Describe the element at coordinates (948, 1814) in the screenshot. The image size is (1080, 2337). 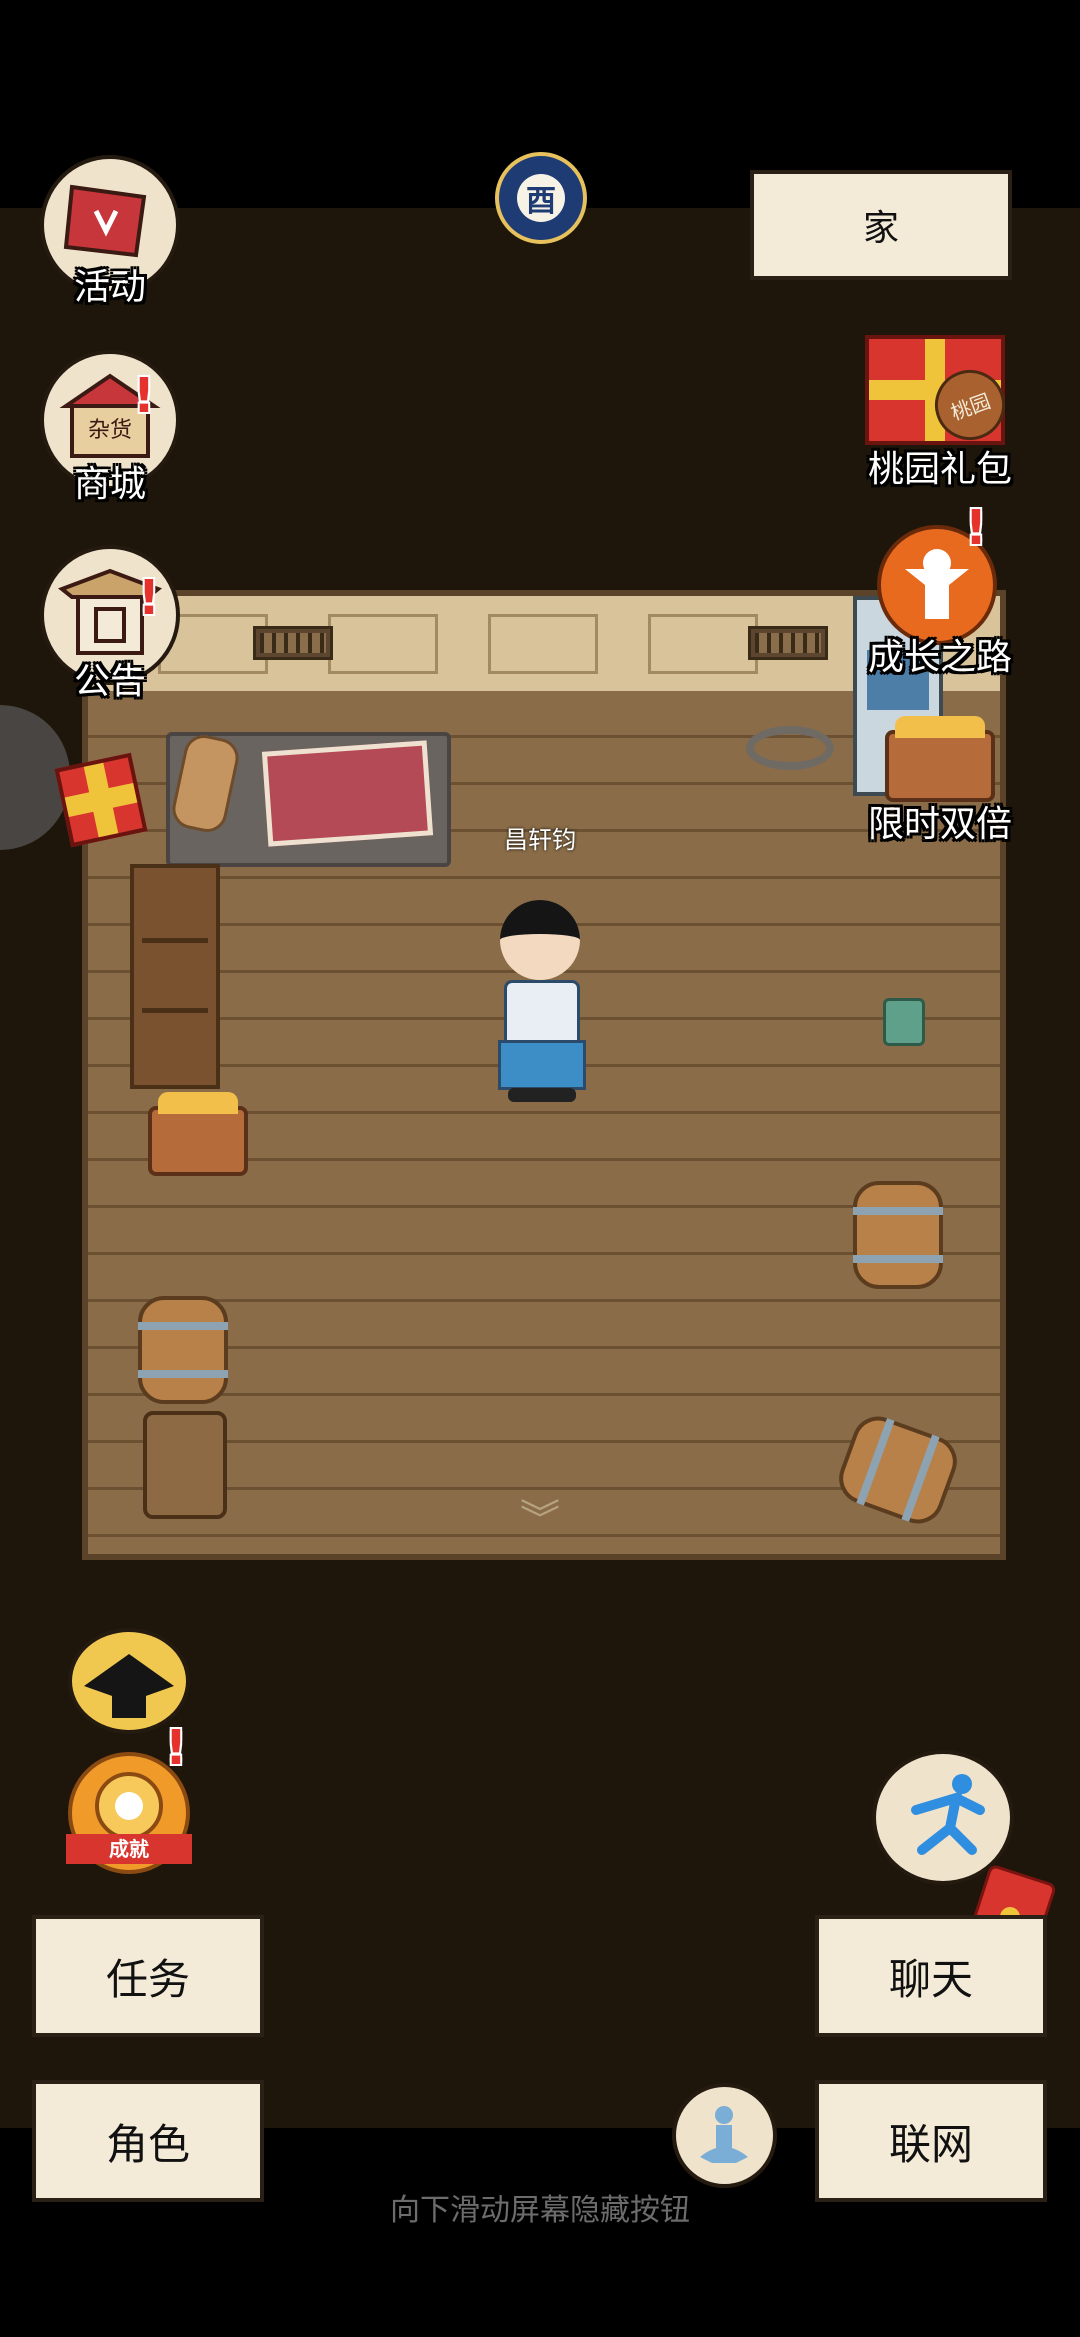
I see `running-figure-icon` at that location.